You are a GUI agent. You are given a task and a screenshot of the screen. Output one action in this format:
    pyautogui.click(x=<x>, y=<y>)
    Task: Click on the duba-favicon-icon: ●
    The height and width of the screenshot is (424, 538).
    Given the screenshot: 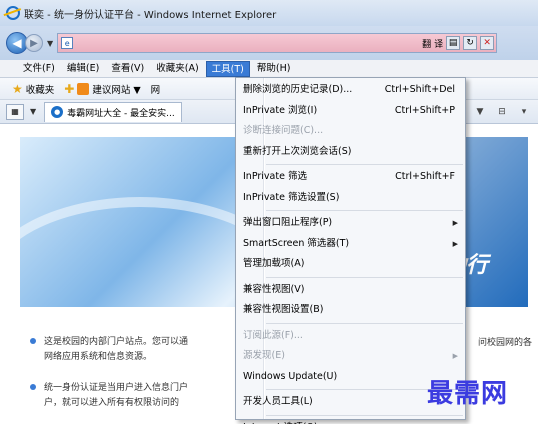 What is the action you would take?
    pyautogui.click(x=57, y=112)
    